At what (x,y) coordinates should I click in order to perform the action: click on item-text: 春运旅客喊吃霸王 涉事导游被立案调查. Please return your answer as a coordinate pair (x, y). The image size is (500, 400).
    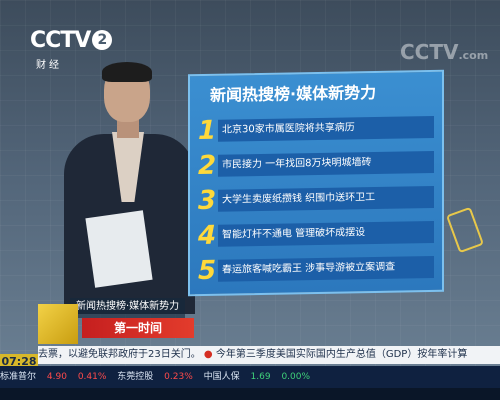
    Looking at the image, I should click on (326, 268).